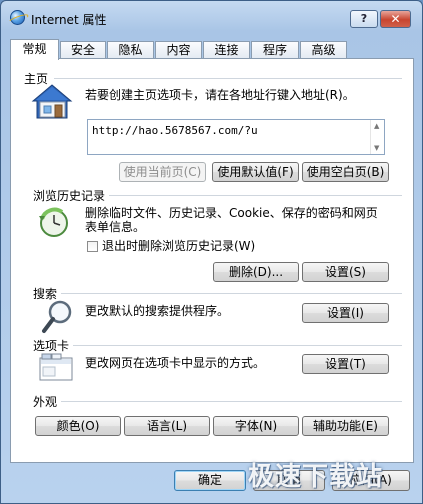 This screenshot has width=423, height=504. What do you see at coordinates (178, 246) in the screenshot?
I see `delete-on-exit-label: 退出时删除浏览历史记录(W)` at bounding box center [178, 246].